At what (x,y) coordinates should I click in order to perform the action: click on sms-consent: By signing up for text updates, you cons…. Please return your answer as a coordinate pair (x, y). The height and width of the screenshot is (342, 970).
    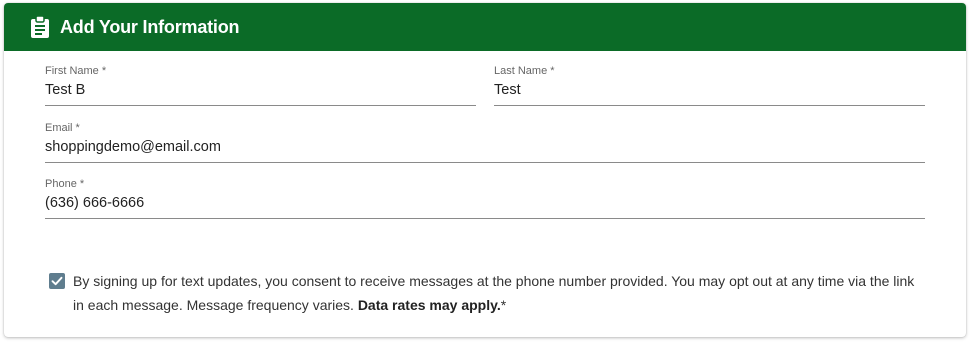
    Looking at the image, I should click on (489, 294).